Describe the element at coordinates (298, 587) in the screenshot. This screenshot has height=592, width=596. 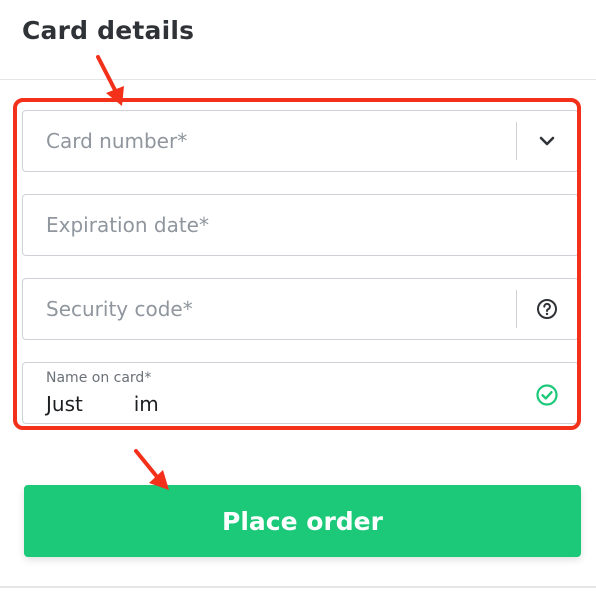
I see `bottom-divider` at that location.